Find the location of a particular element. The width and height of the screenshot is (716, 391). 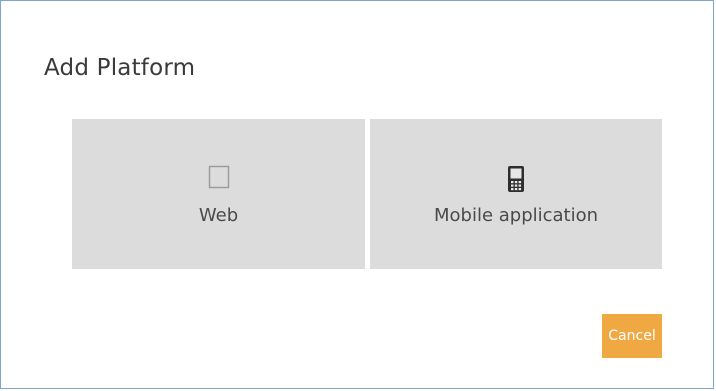

browser-page-icon is located at coordinates (219, 179).